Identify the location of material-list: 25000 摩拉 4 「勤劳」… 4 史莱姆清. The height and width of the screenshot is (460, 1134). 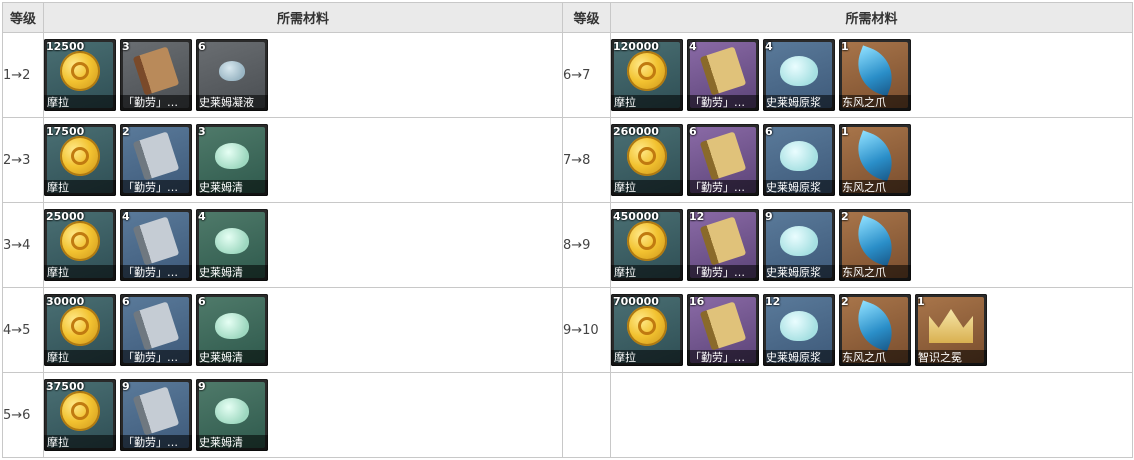
(303, 245).